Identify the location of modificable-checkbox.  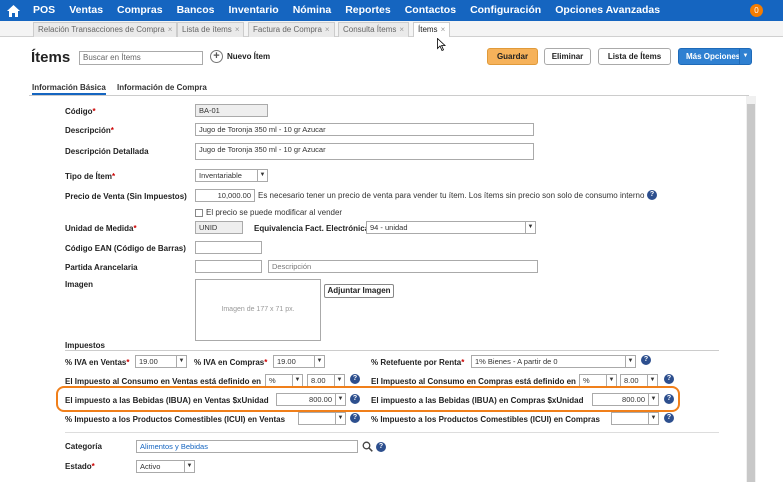
(199, 213).